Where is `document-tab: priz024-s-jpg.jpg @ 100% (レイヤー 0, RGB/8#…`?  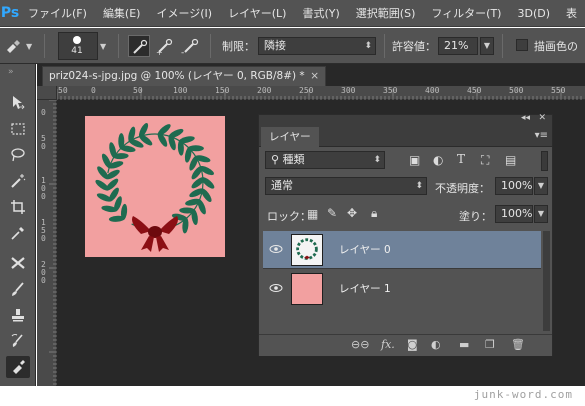
document-tab: priz024-s-jpg.jpg @ 100% (レイヤー 0, RGB/8#… is located at coordinates (184, 76).